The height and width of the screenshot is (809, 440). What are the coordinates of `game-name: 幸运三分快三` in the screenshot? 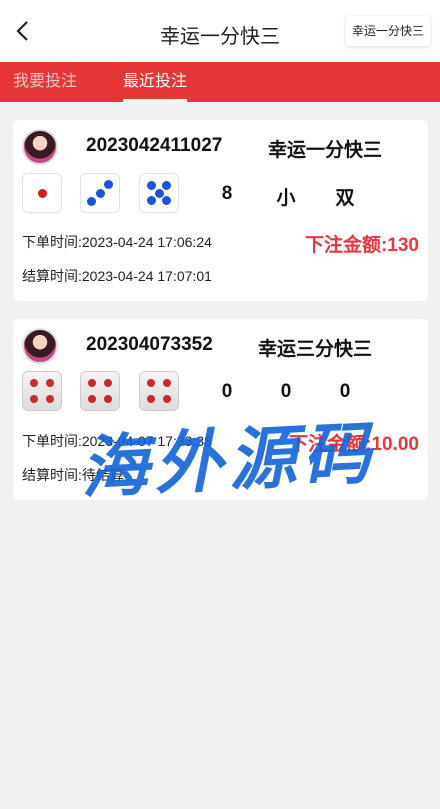 It's located at (315, 349).